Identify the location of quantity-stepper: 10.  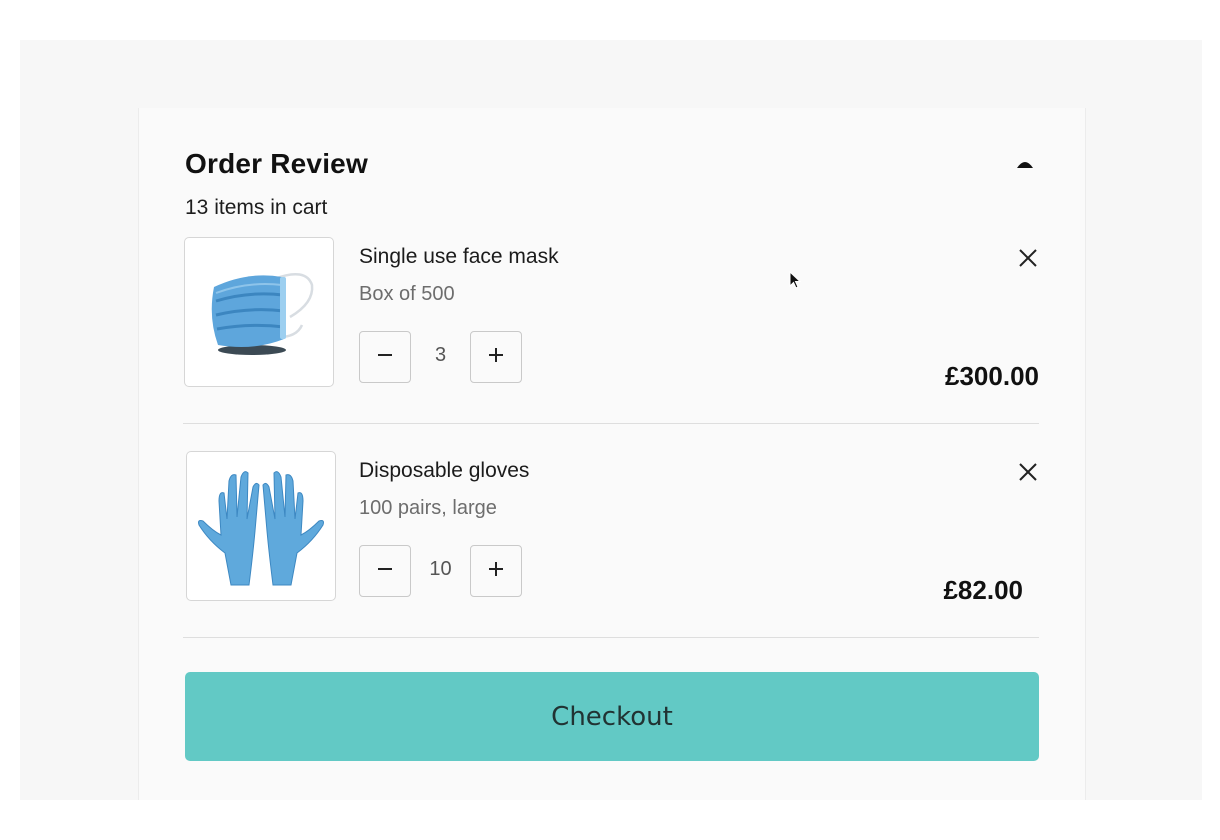
(441, 571).